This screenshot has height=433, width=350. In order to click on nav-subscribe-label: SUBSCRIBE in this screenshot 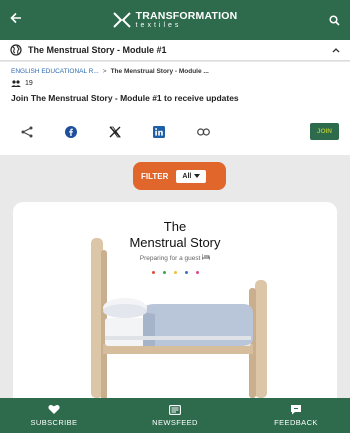, I will do `click(54, 422)`.